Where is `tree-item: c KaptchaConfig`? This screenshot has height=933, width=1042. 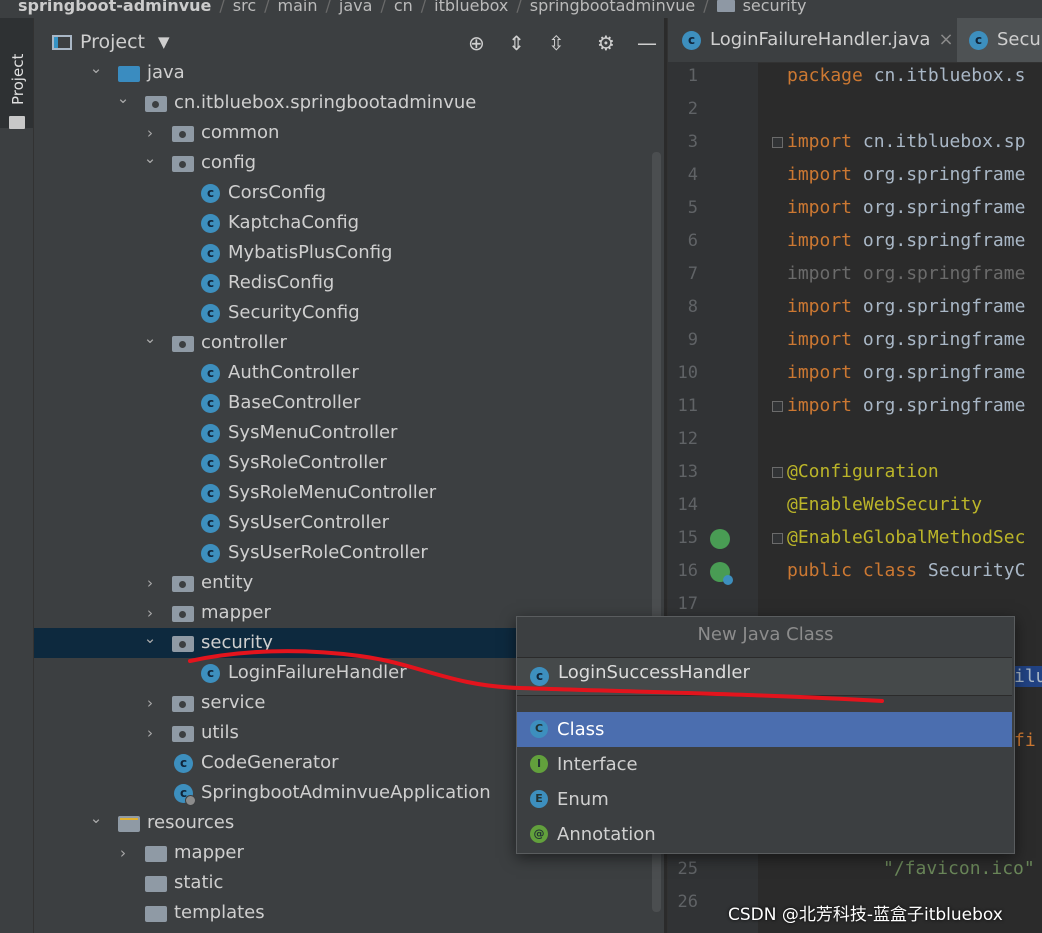 tree-item: c KaptchaConfig is located at coordinates (349, 223).